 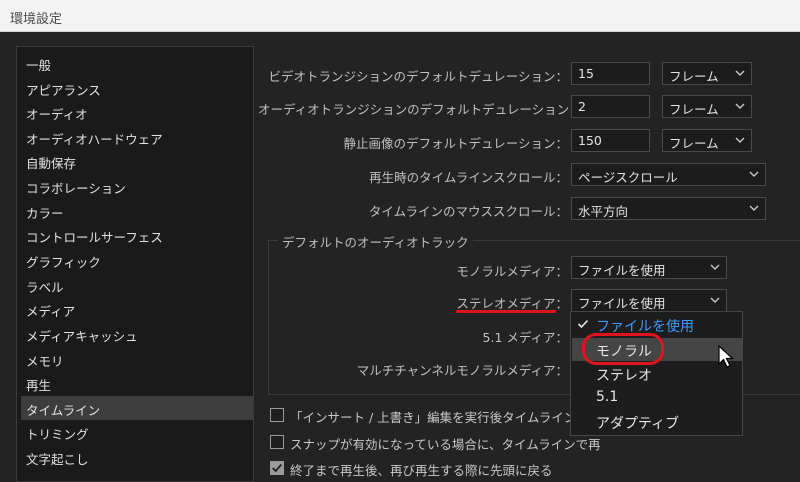 I want to click on checkbox-row-snap: スナップが有効になっている場合に、タイムラインで再, so click(x=435, y=444).